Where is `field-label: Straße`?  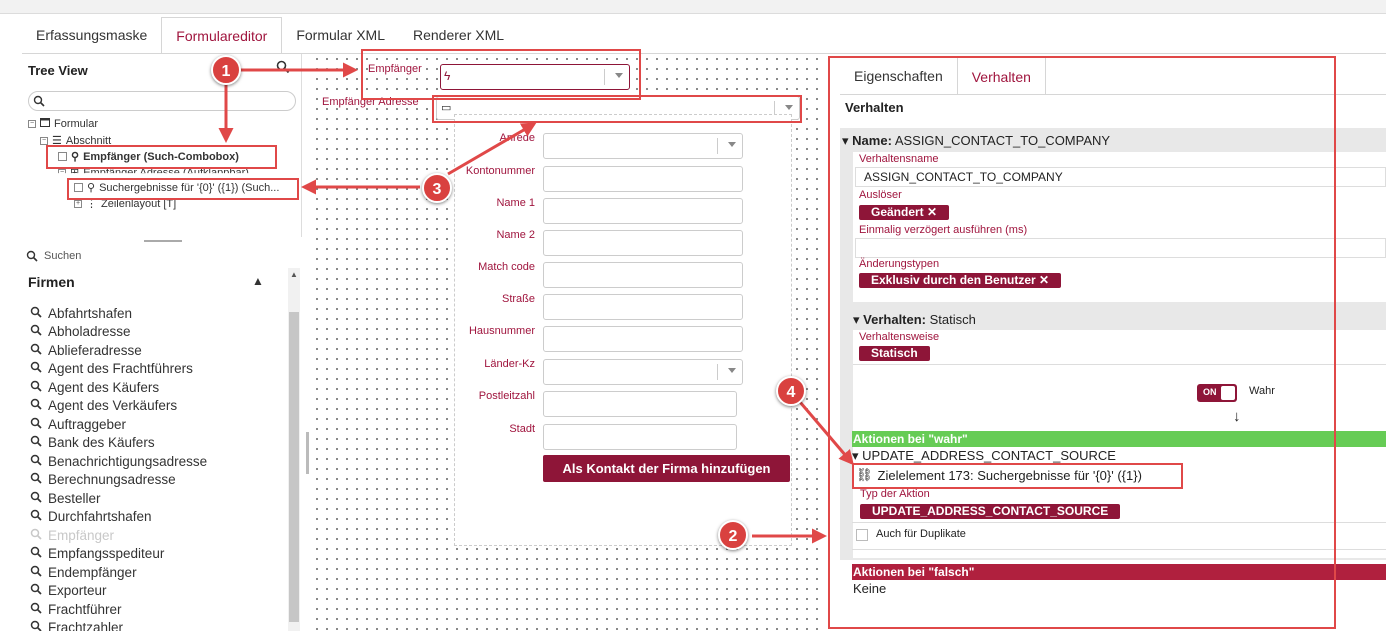 field-label: Straße is located at coordinates (518, 299).